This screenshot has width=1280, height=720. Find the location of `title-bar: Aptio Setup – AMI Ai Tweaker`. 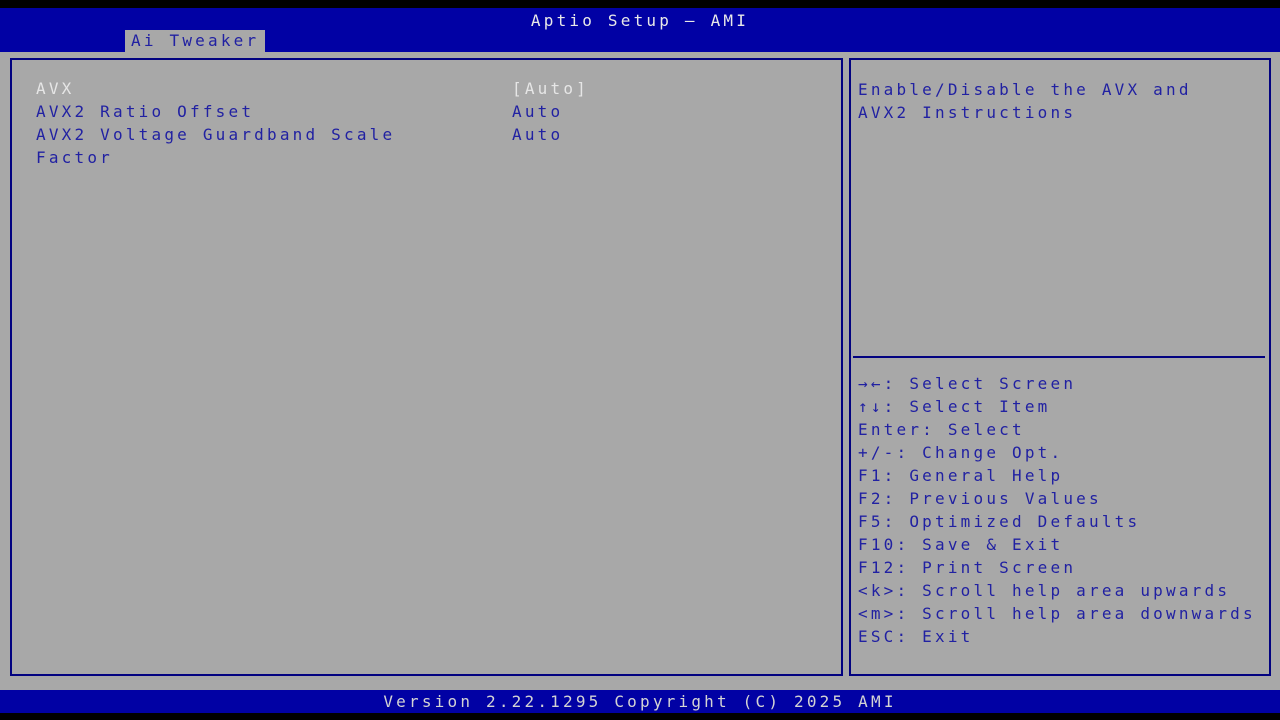

title-bar: Aptio Setup – AMI Ai Tweaker is located at coordinates (640, 30).